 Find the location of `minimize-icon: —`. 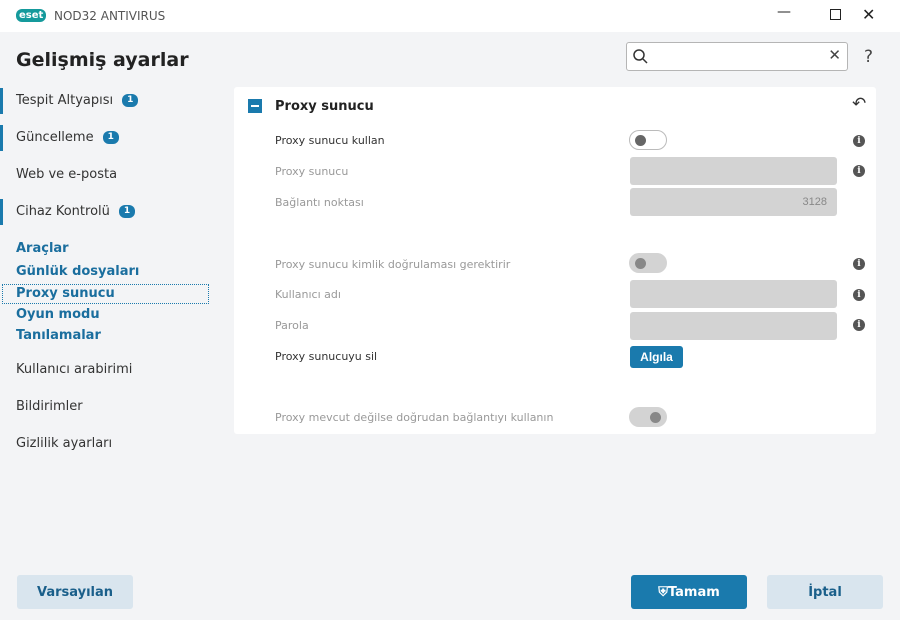

minimize-icon: — is located at coordinates (784, 12).